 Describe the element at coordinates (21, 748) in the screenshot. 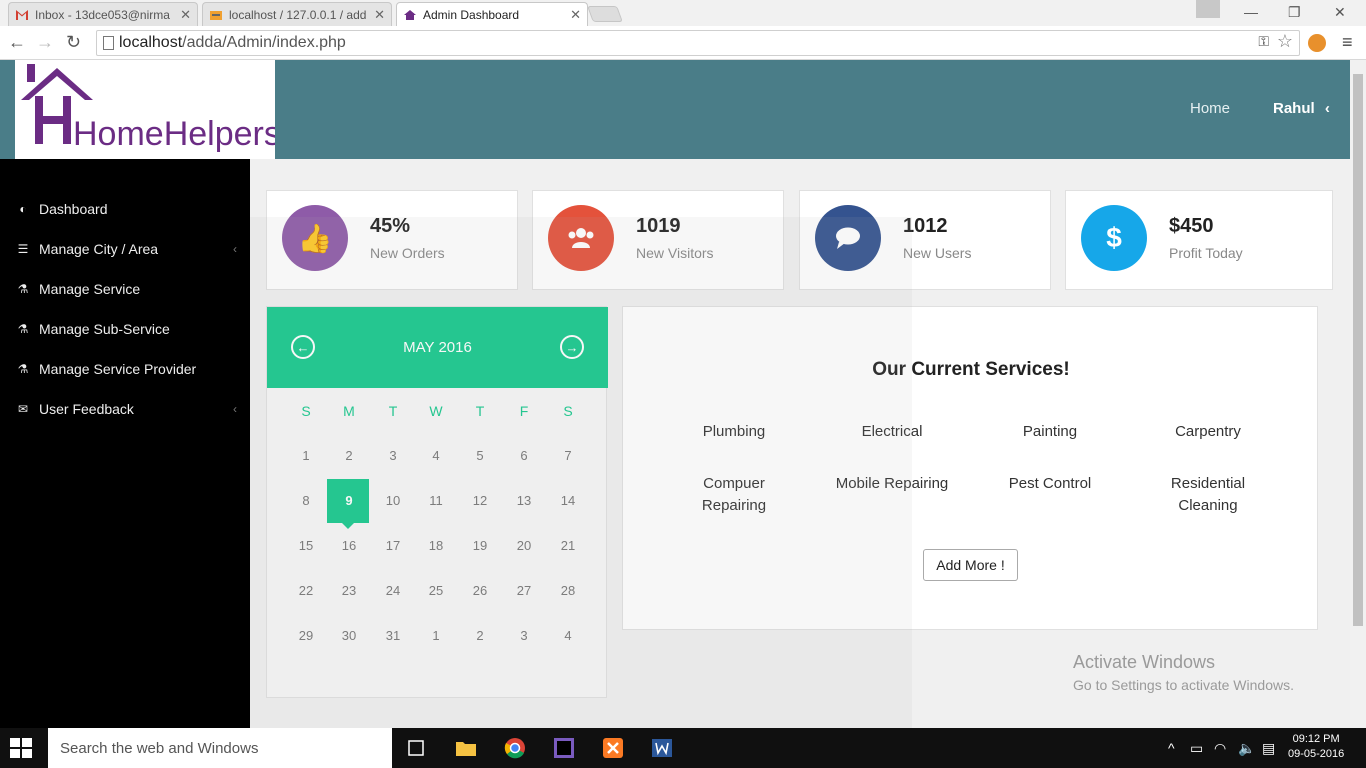

I see `windows-start-icon` at that location.